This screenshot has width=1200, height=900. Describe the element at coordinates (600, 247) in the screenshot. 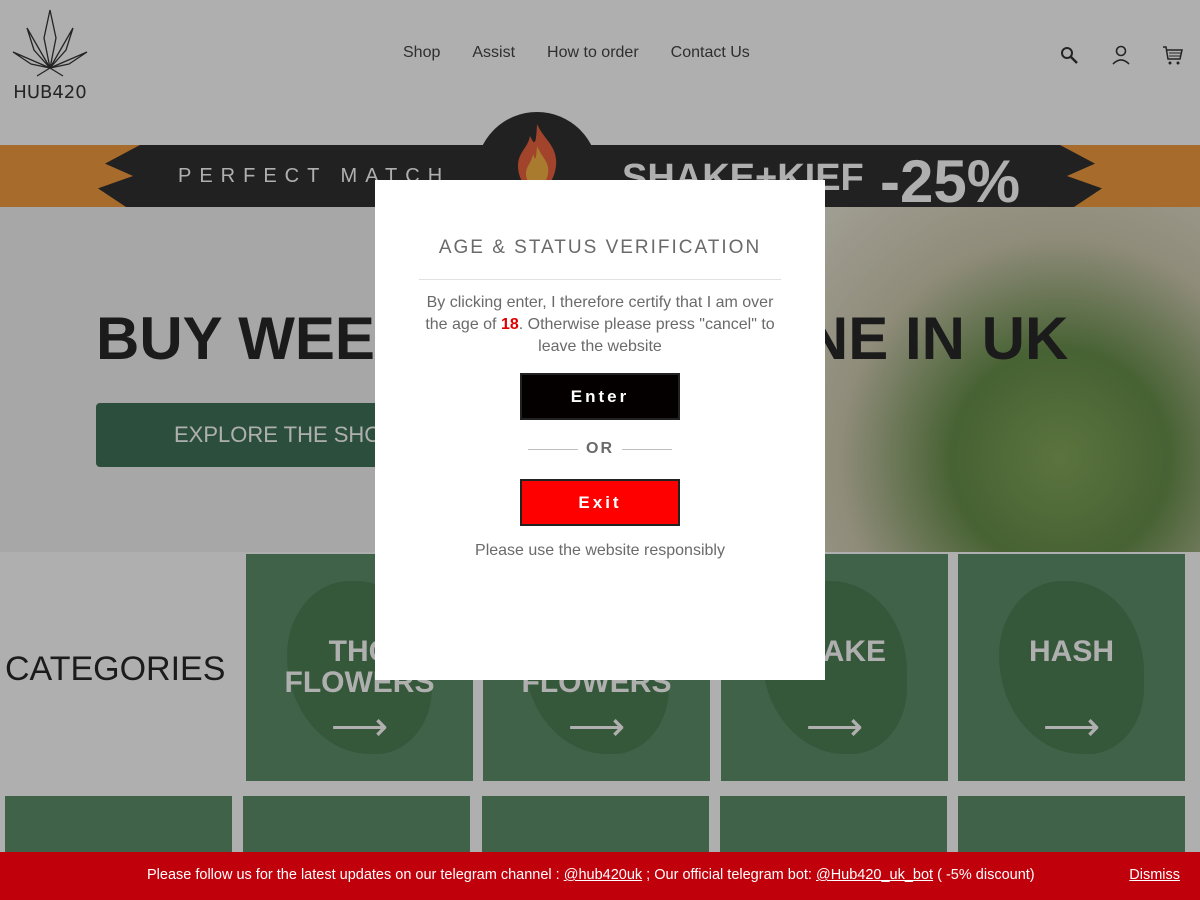

I see `modal-title: AGE & STATUS VERIFICATION` at that location.